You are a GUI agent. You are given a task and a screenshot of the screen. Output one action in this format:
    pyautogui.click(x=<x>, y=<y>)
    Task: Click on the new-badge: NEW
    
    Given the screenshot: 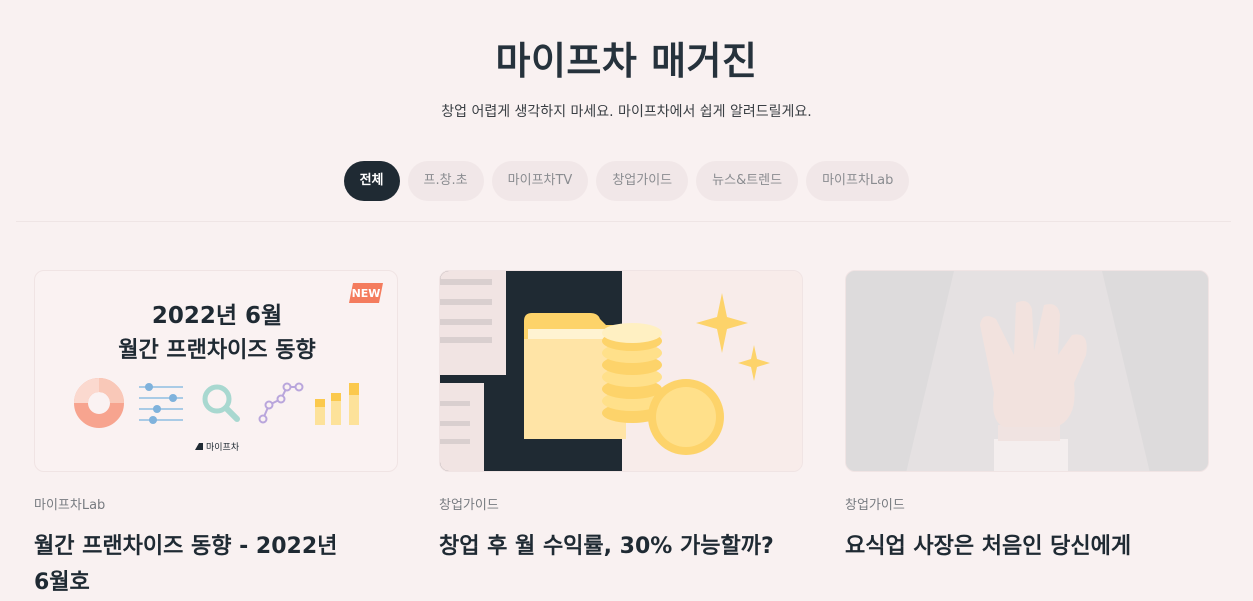 What is the action you would take?
    pyautogui.click(x=366, y=293)
    